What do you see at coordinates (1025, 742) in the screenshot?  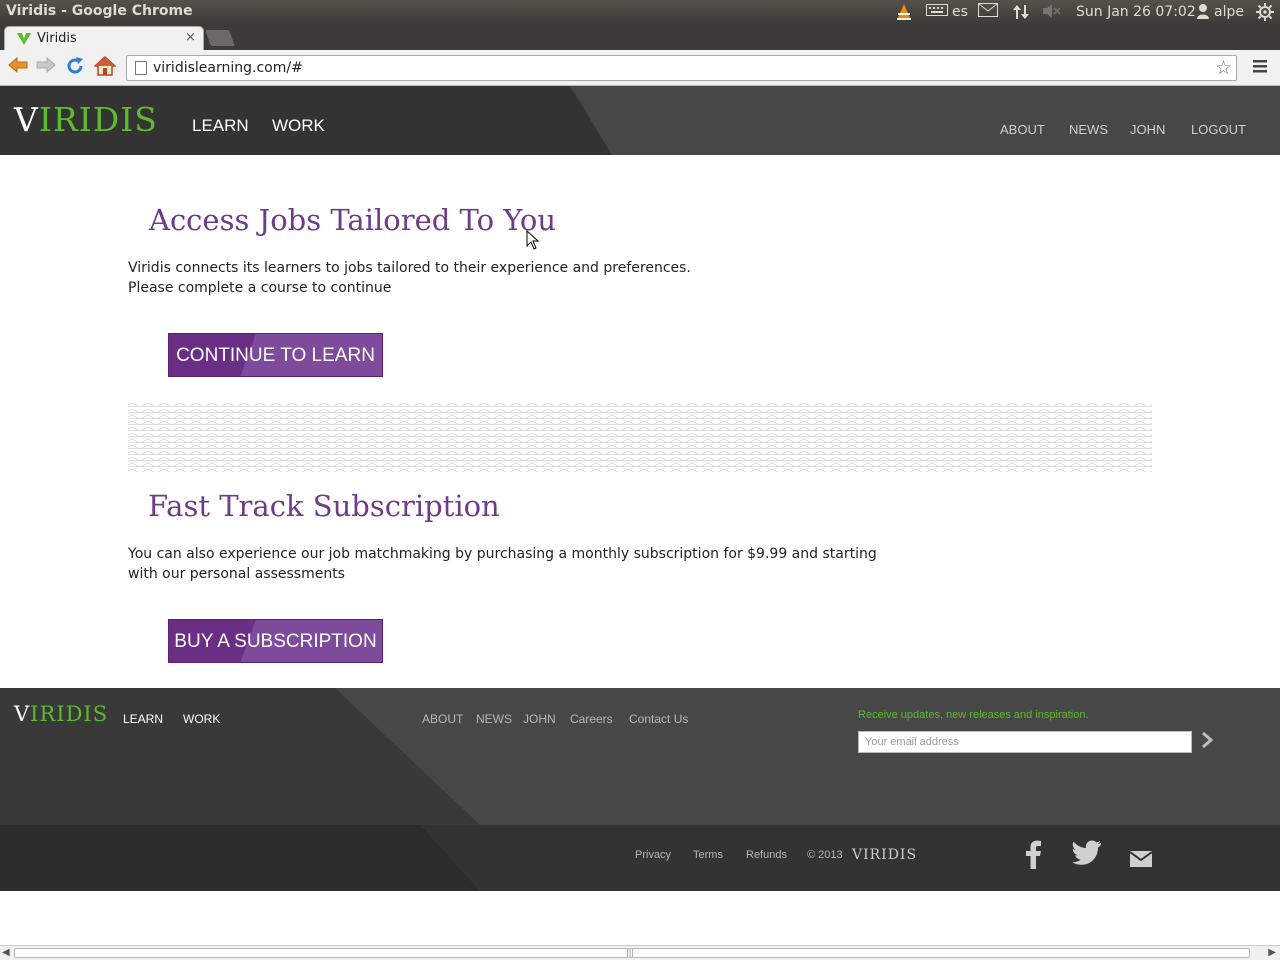 I see `email-field` at bounding box center [1025, 742].